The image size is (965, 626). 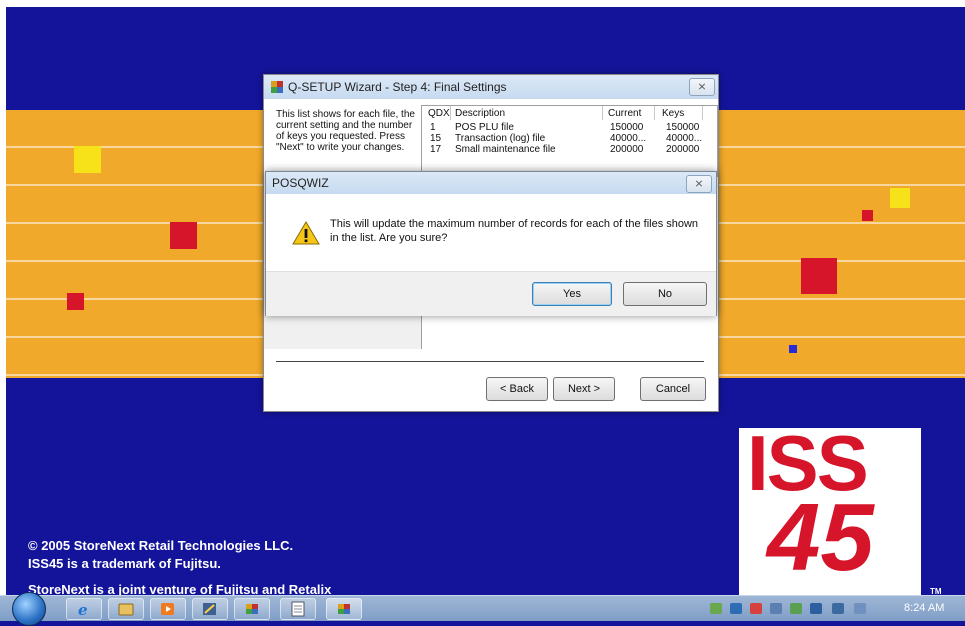 What do you see at coordinates (924, 608) in the screenshot?
I see `taskbar-clock: 8:24 AM` at bounding box center [924, 608].